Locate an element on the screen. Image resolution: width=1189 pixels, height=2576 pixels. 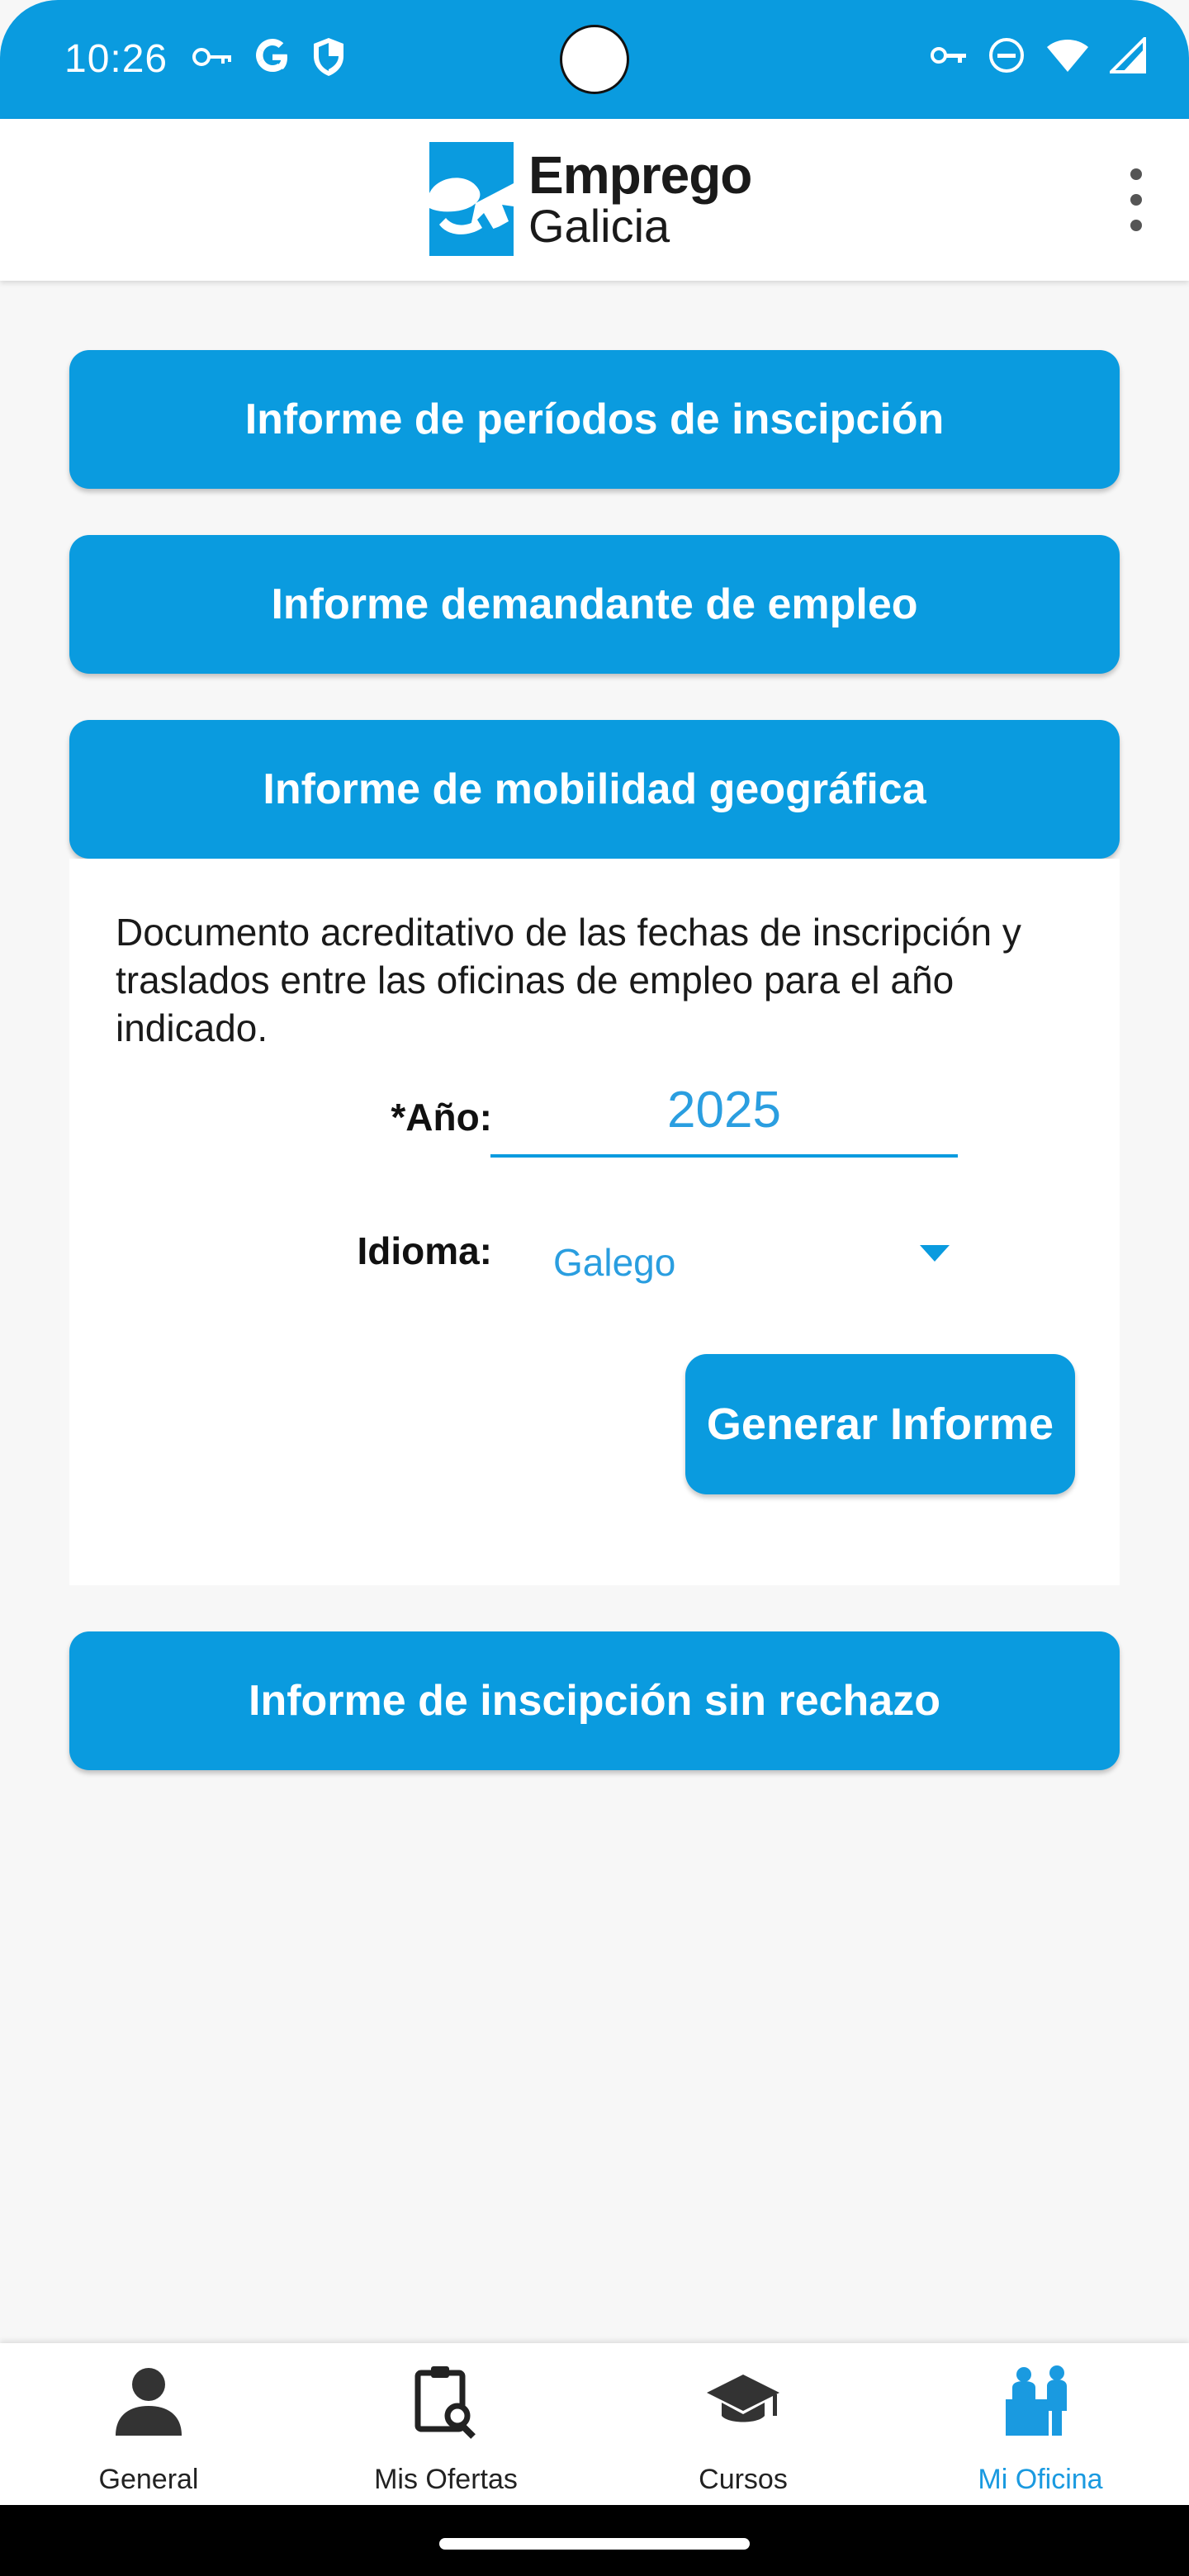
report-job-seeker-button: Informe demandante de empleo is located at coordinates (594, 604).